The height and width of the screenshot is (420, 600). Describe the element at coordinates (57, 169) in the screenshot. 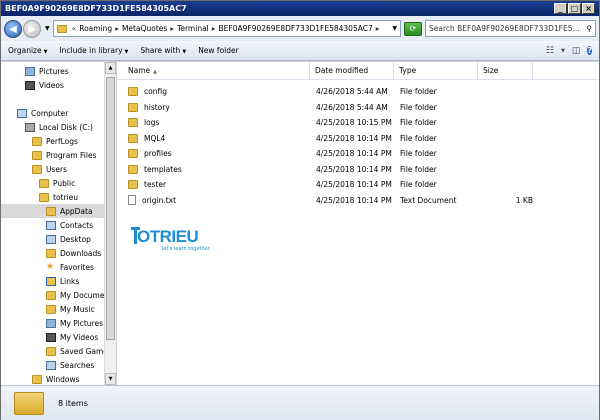

I see `nav-label: Users` at that location.